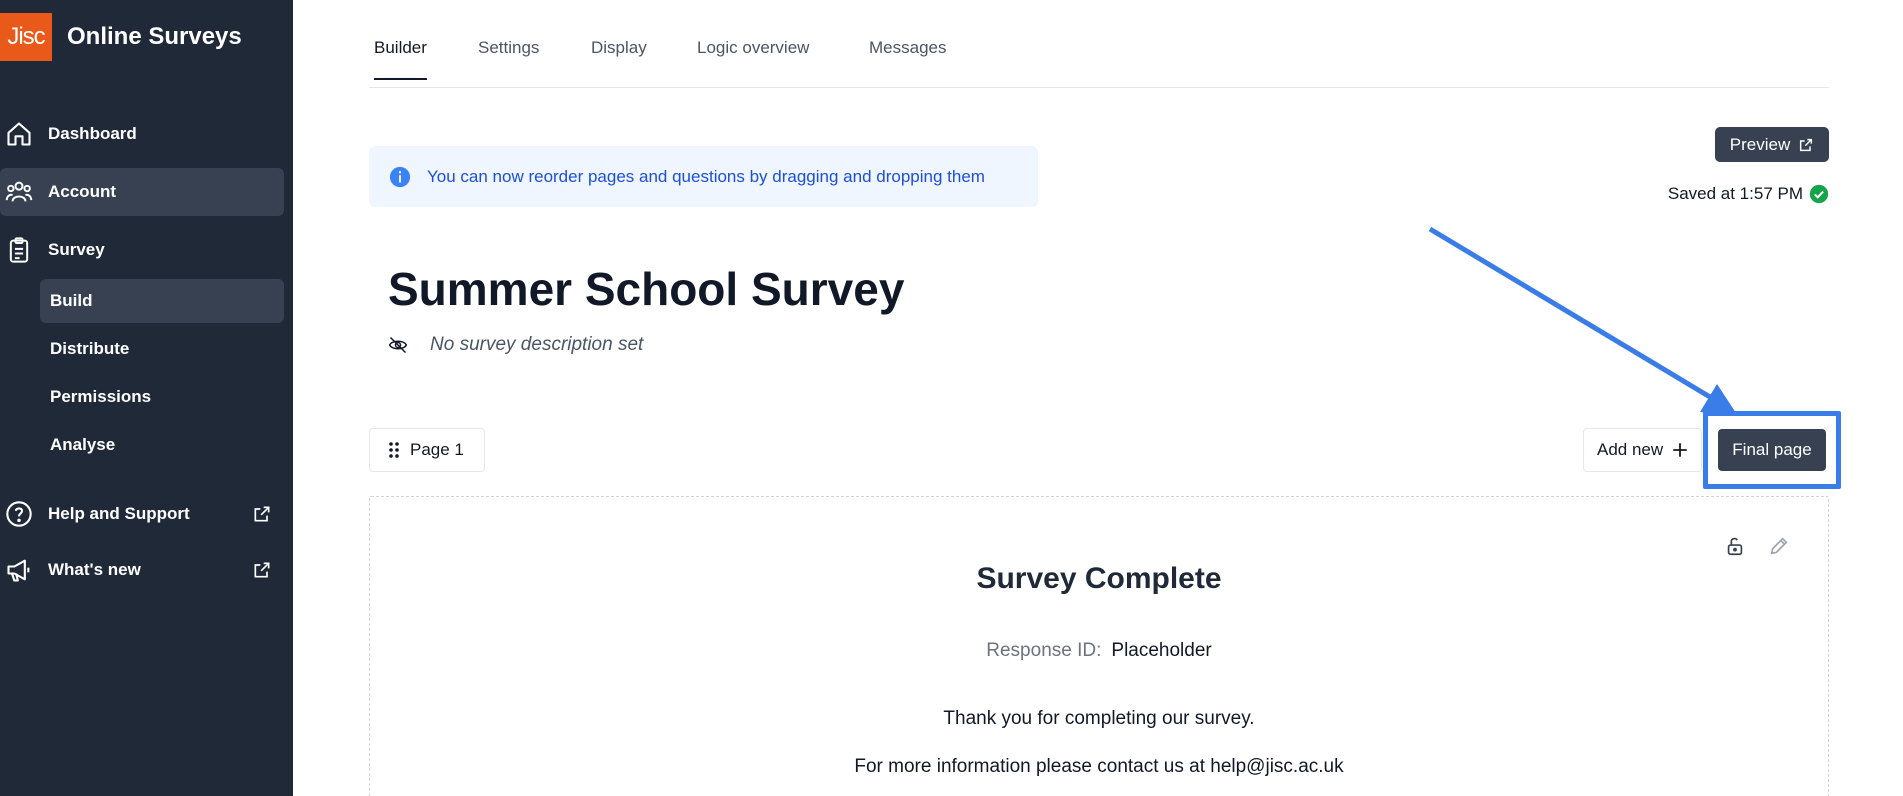 The image size is (1903, 796). I want to click on sidebar-item-label: Survey, so click(76, 249).